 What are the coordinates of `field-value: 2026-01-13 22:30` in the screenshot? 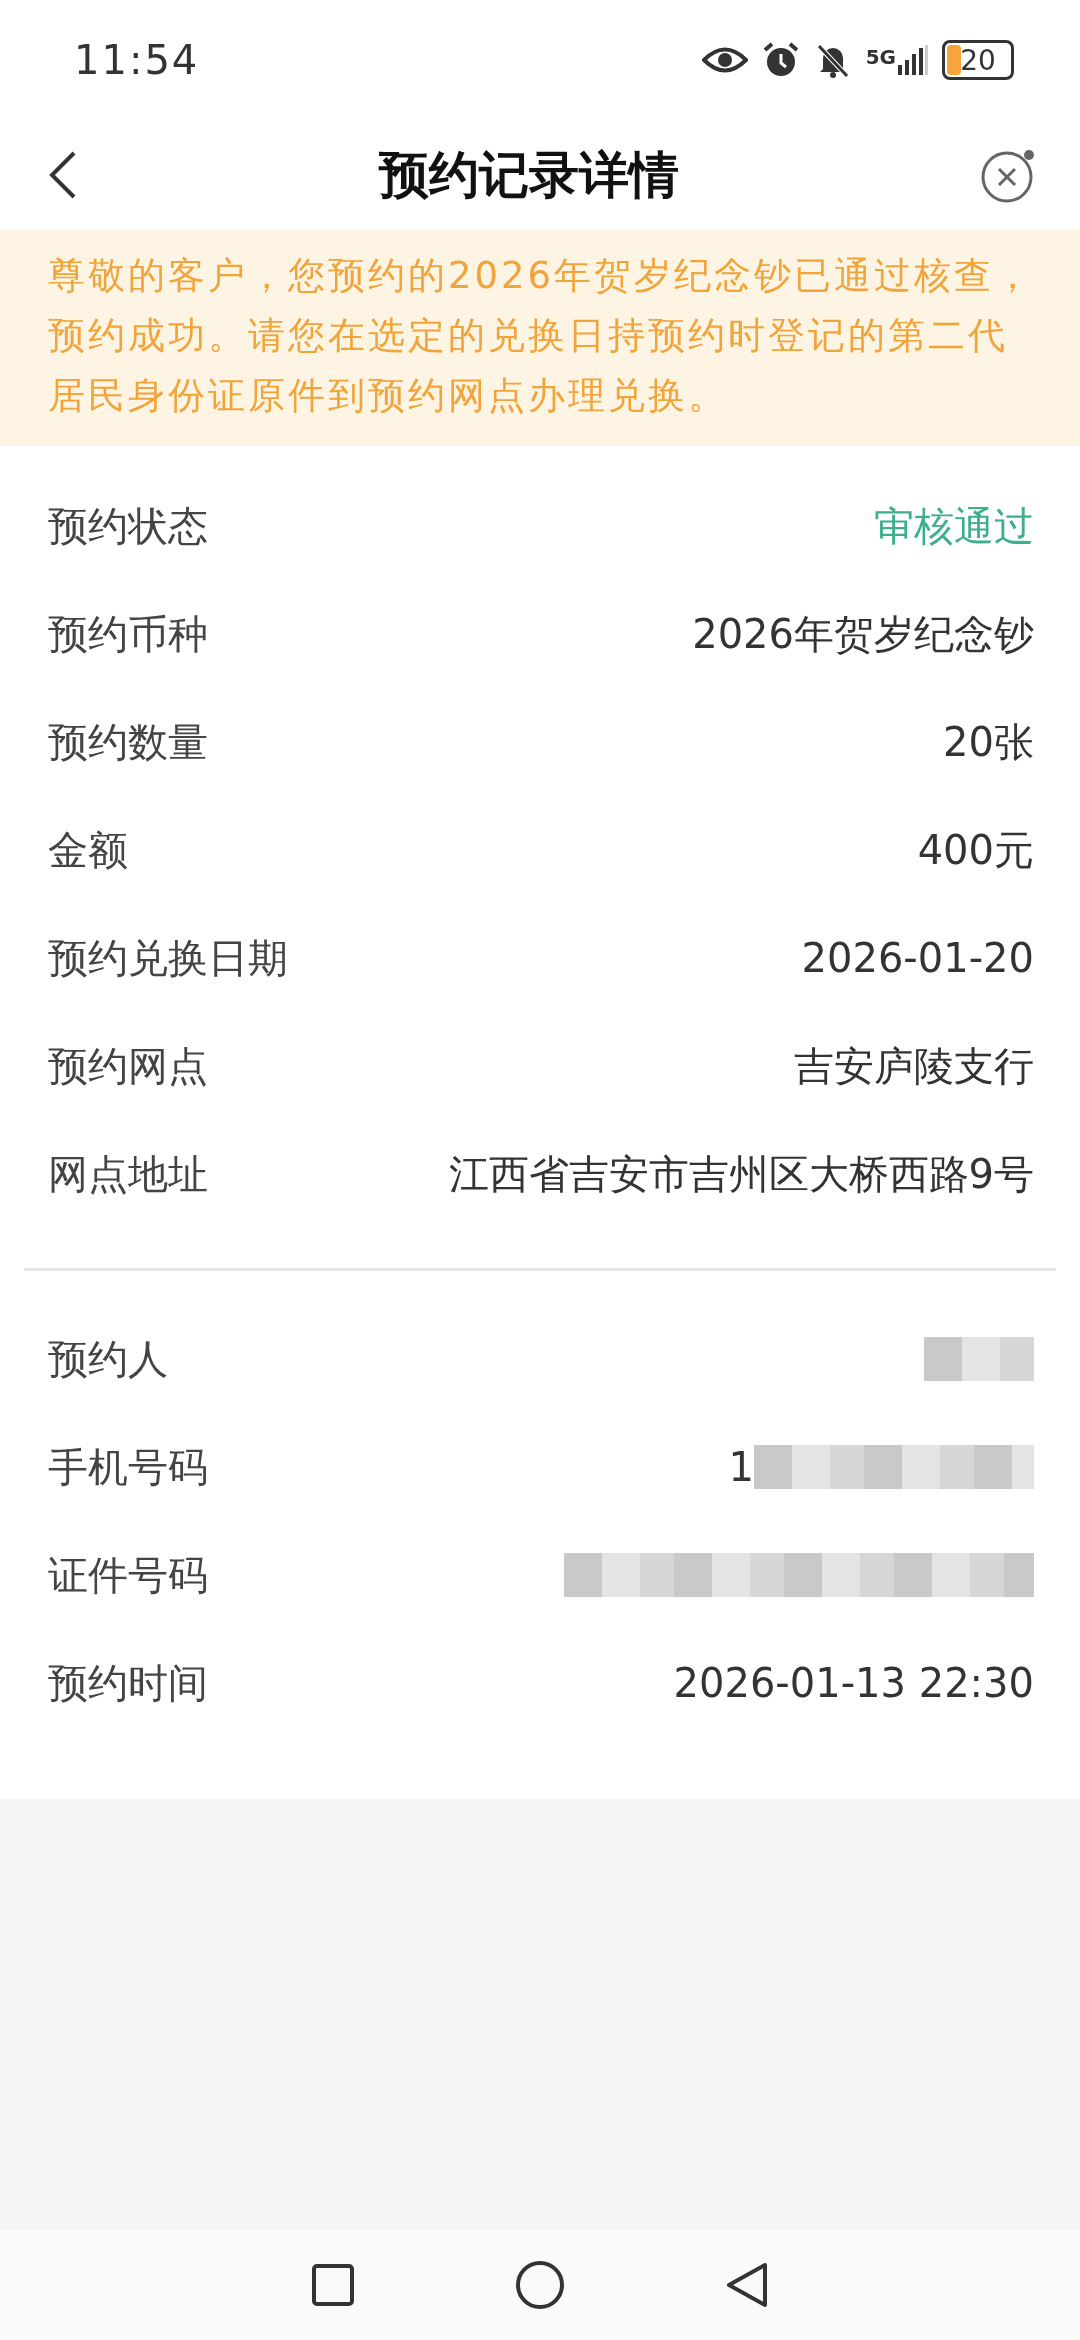 It's located at (853, 1683).